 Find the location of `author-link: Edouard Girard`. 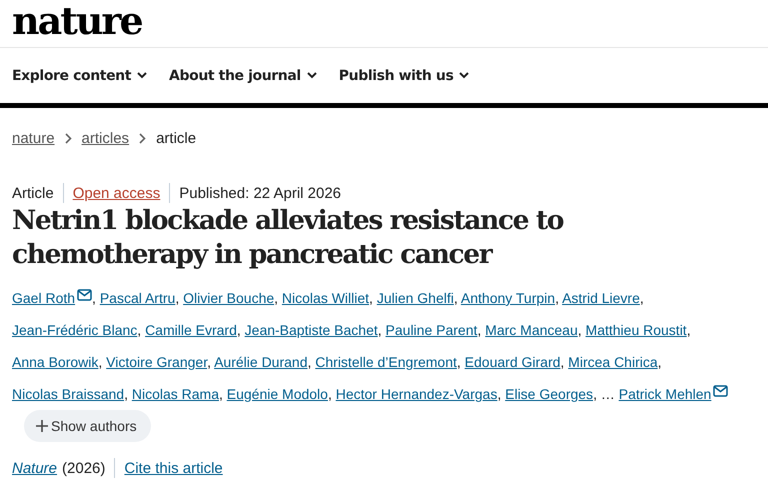

author-link: Edouard Girard is located at coordinates (512, 362).